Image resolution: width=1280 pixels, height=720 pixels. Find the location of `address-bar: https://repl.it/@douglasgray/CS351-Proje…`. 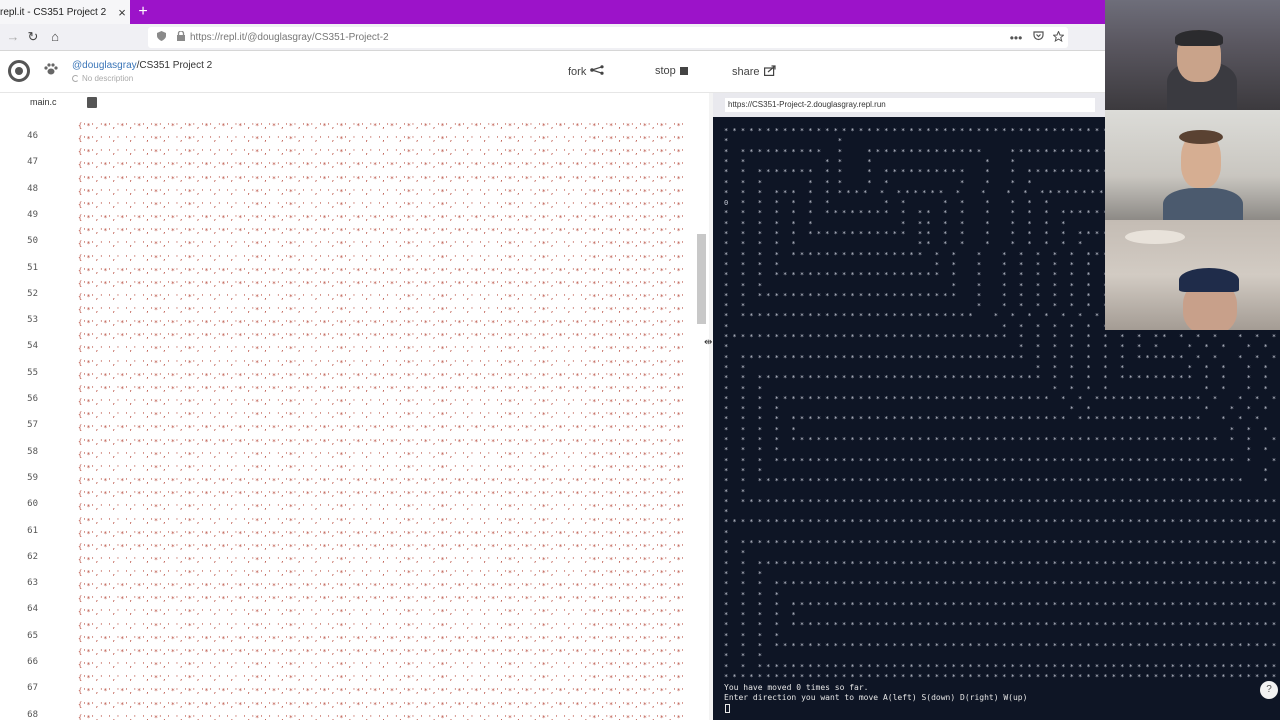

address-bar: https://repl.it/@douglasgray/CS351-Proje… is located at coordinates (608, 37).